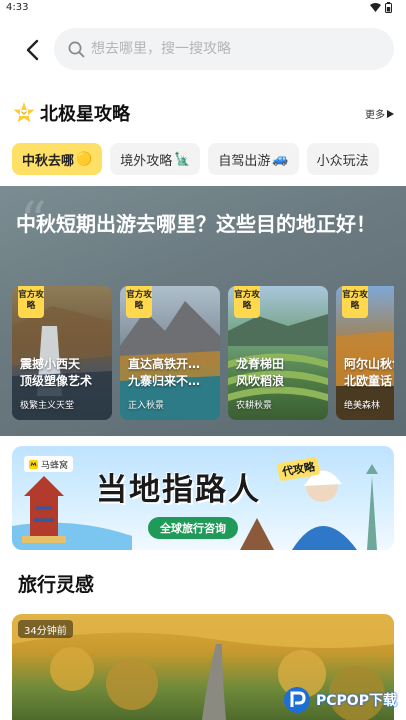  I want to click on wifi-icon, so click(375, 7).